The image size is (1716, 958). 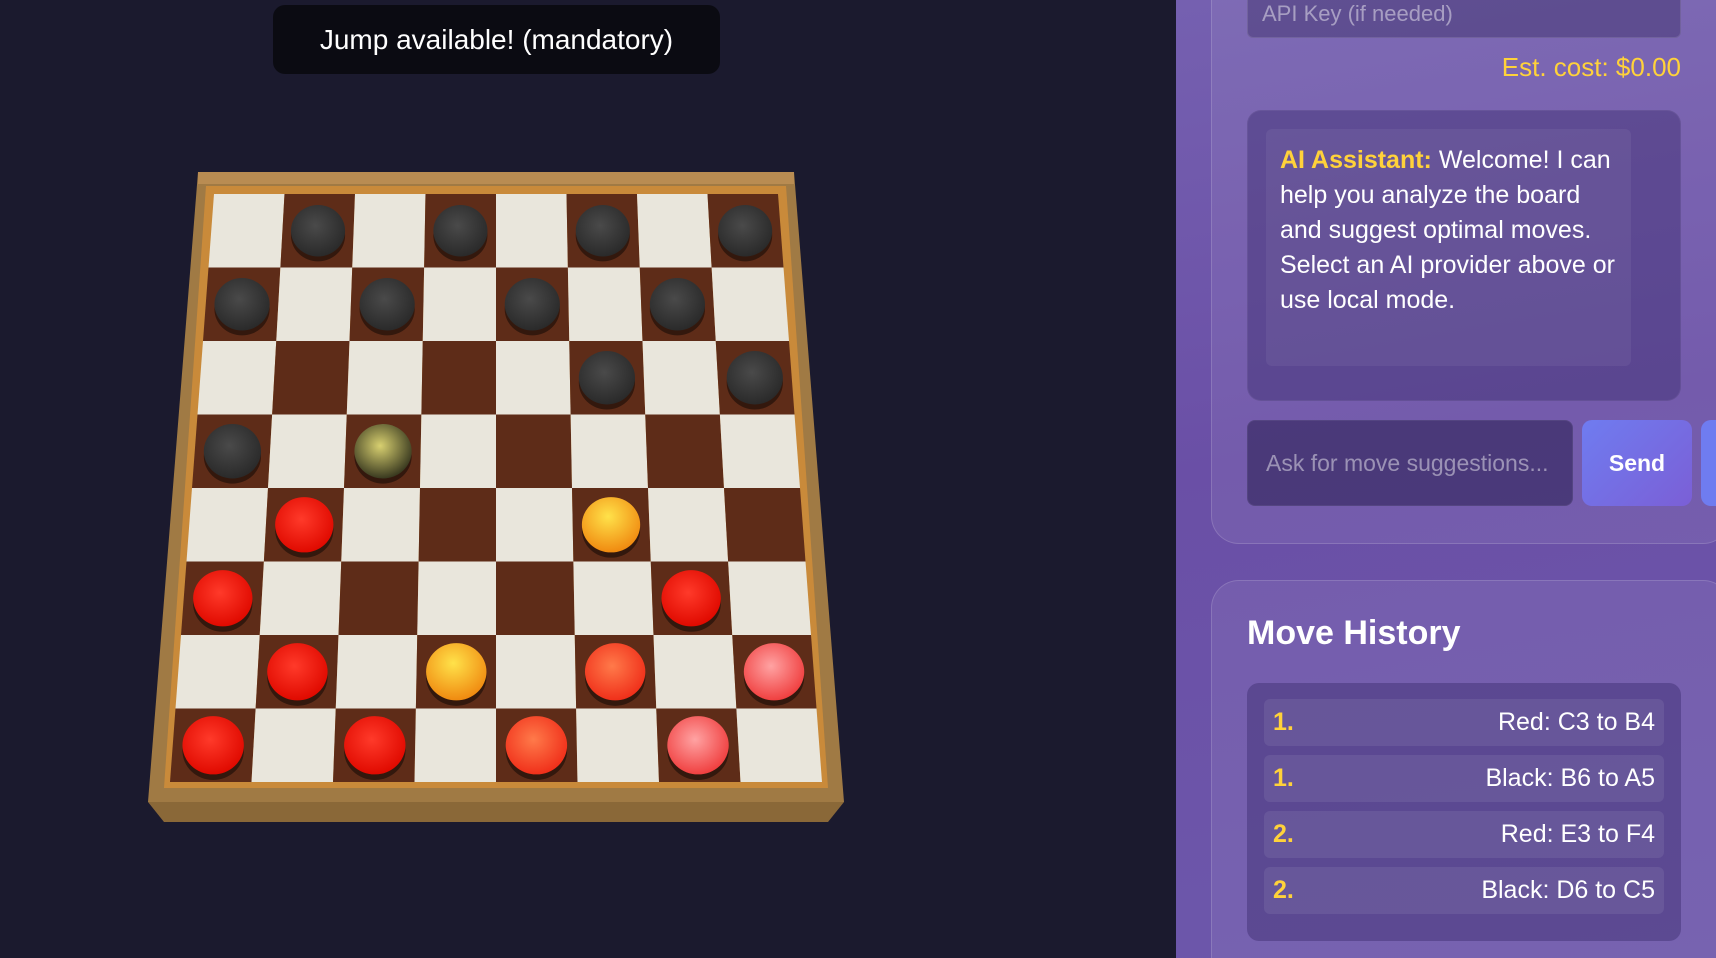 I want to click on history-item-move: Black: B6 to A5, so click(x=1570, y=778).